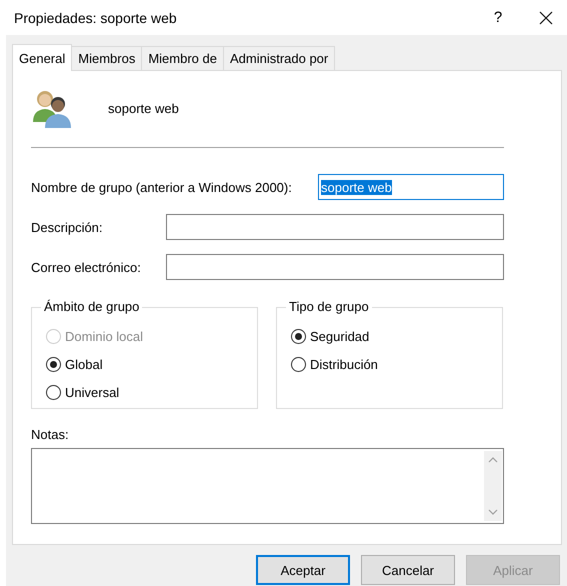 The image size is (567, 586). What do you see at coordinates (96, 18) in the screenshot?
I see `window-title: Propiedades: soporte web` at bounding box center [96, 18].